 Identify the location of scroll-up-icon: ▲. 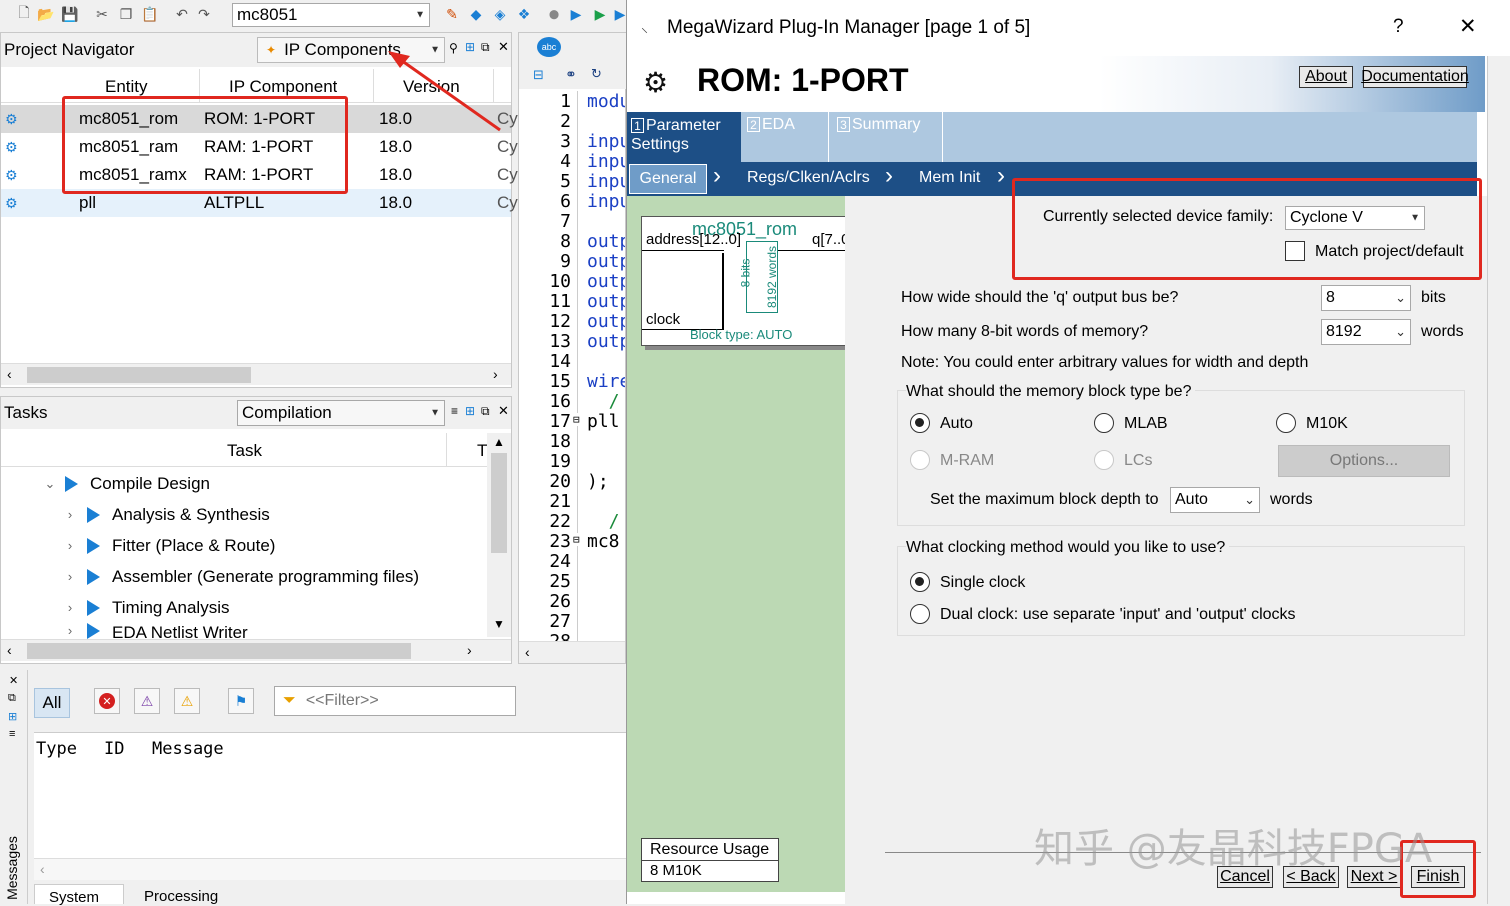
(499, 442).